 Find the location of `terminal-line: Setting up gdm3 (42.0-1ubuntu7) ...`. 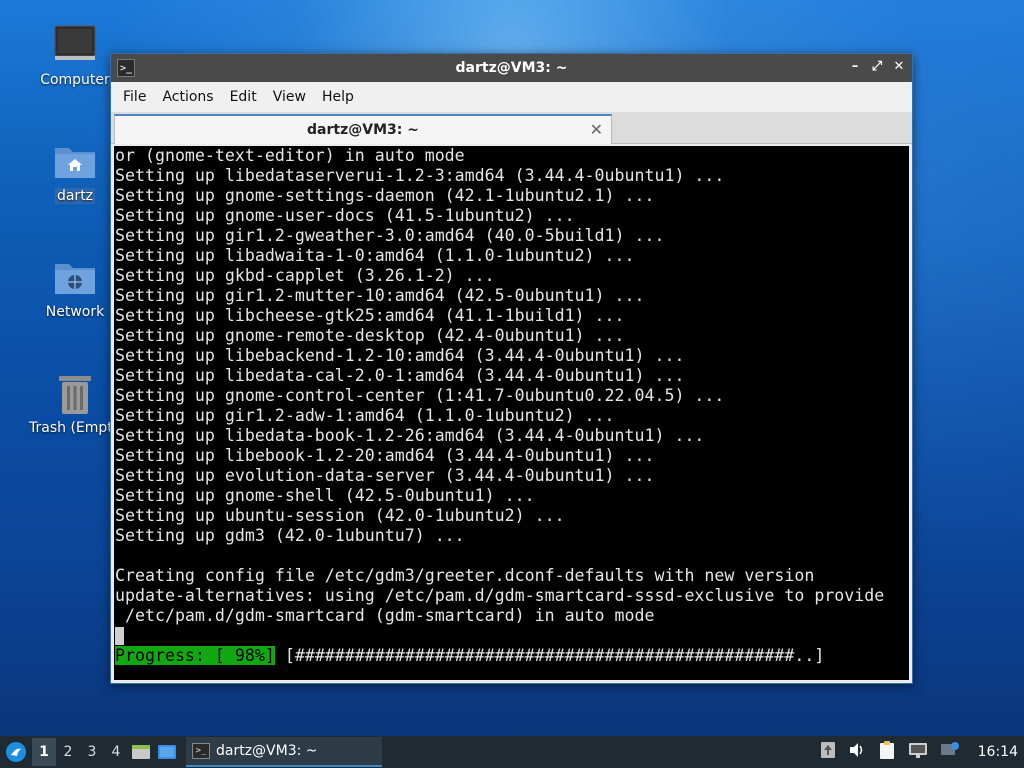

terminal-line: Setting up gdm3 (42.0-1ubuntu7) ... is located at coordinates (290, 535).